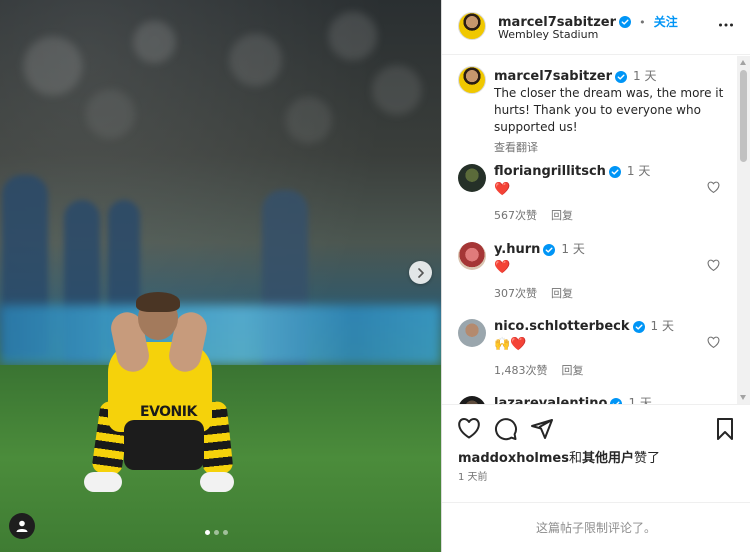  Describe the element at coordinates (743, 230) in the screenshot. I see `comments-scrollbar` at that location.